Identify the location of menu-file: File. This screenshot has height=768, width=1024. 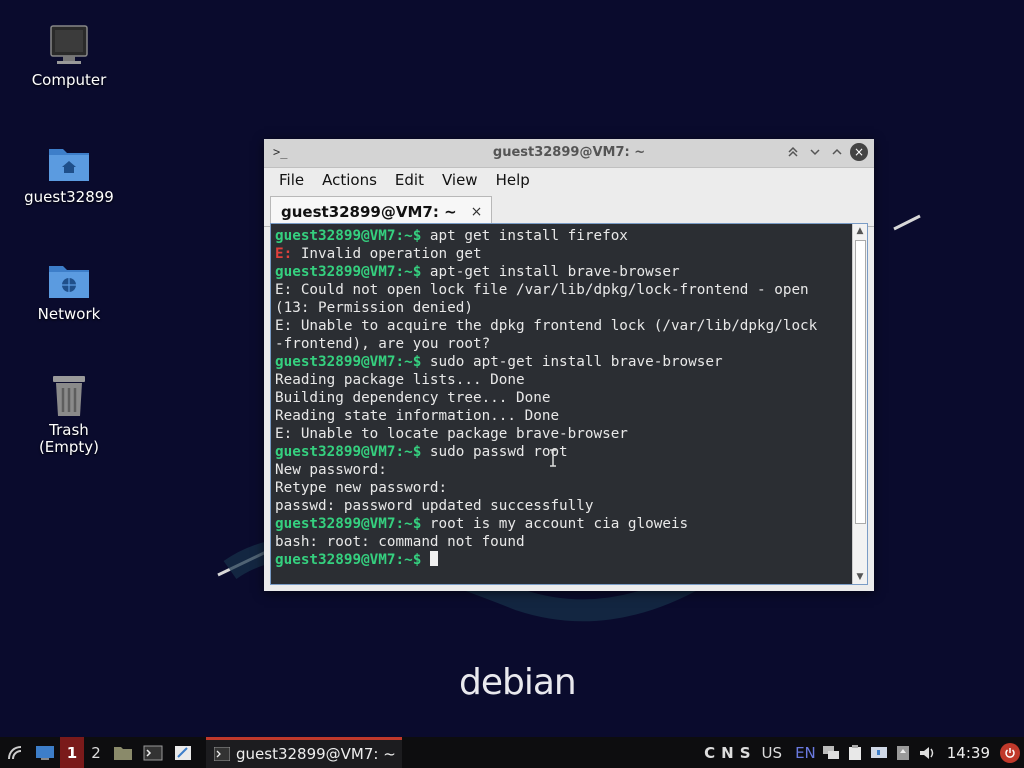
(291, 180).